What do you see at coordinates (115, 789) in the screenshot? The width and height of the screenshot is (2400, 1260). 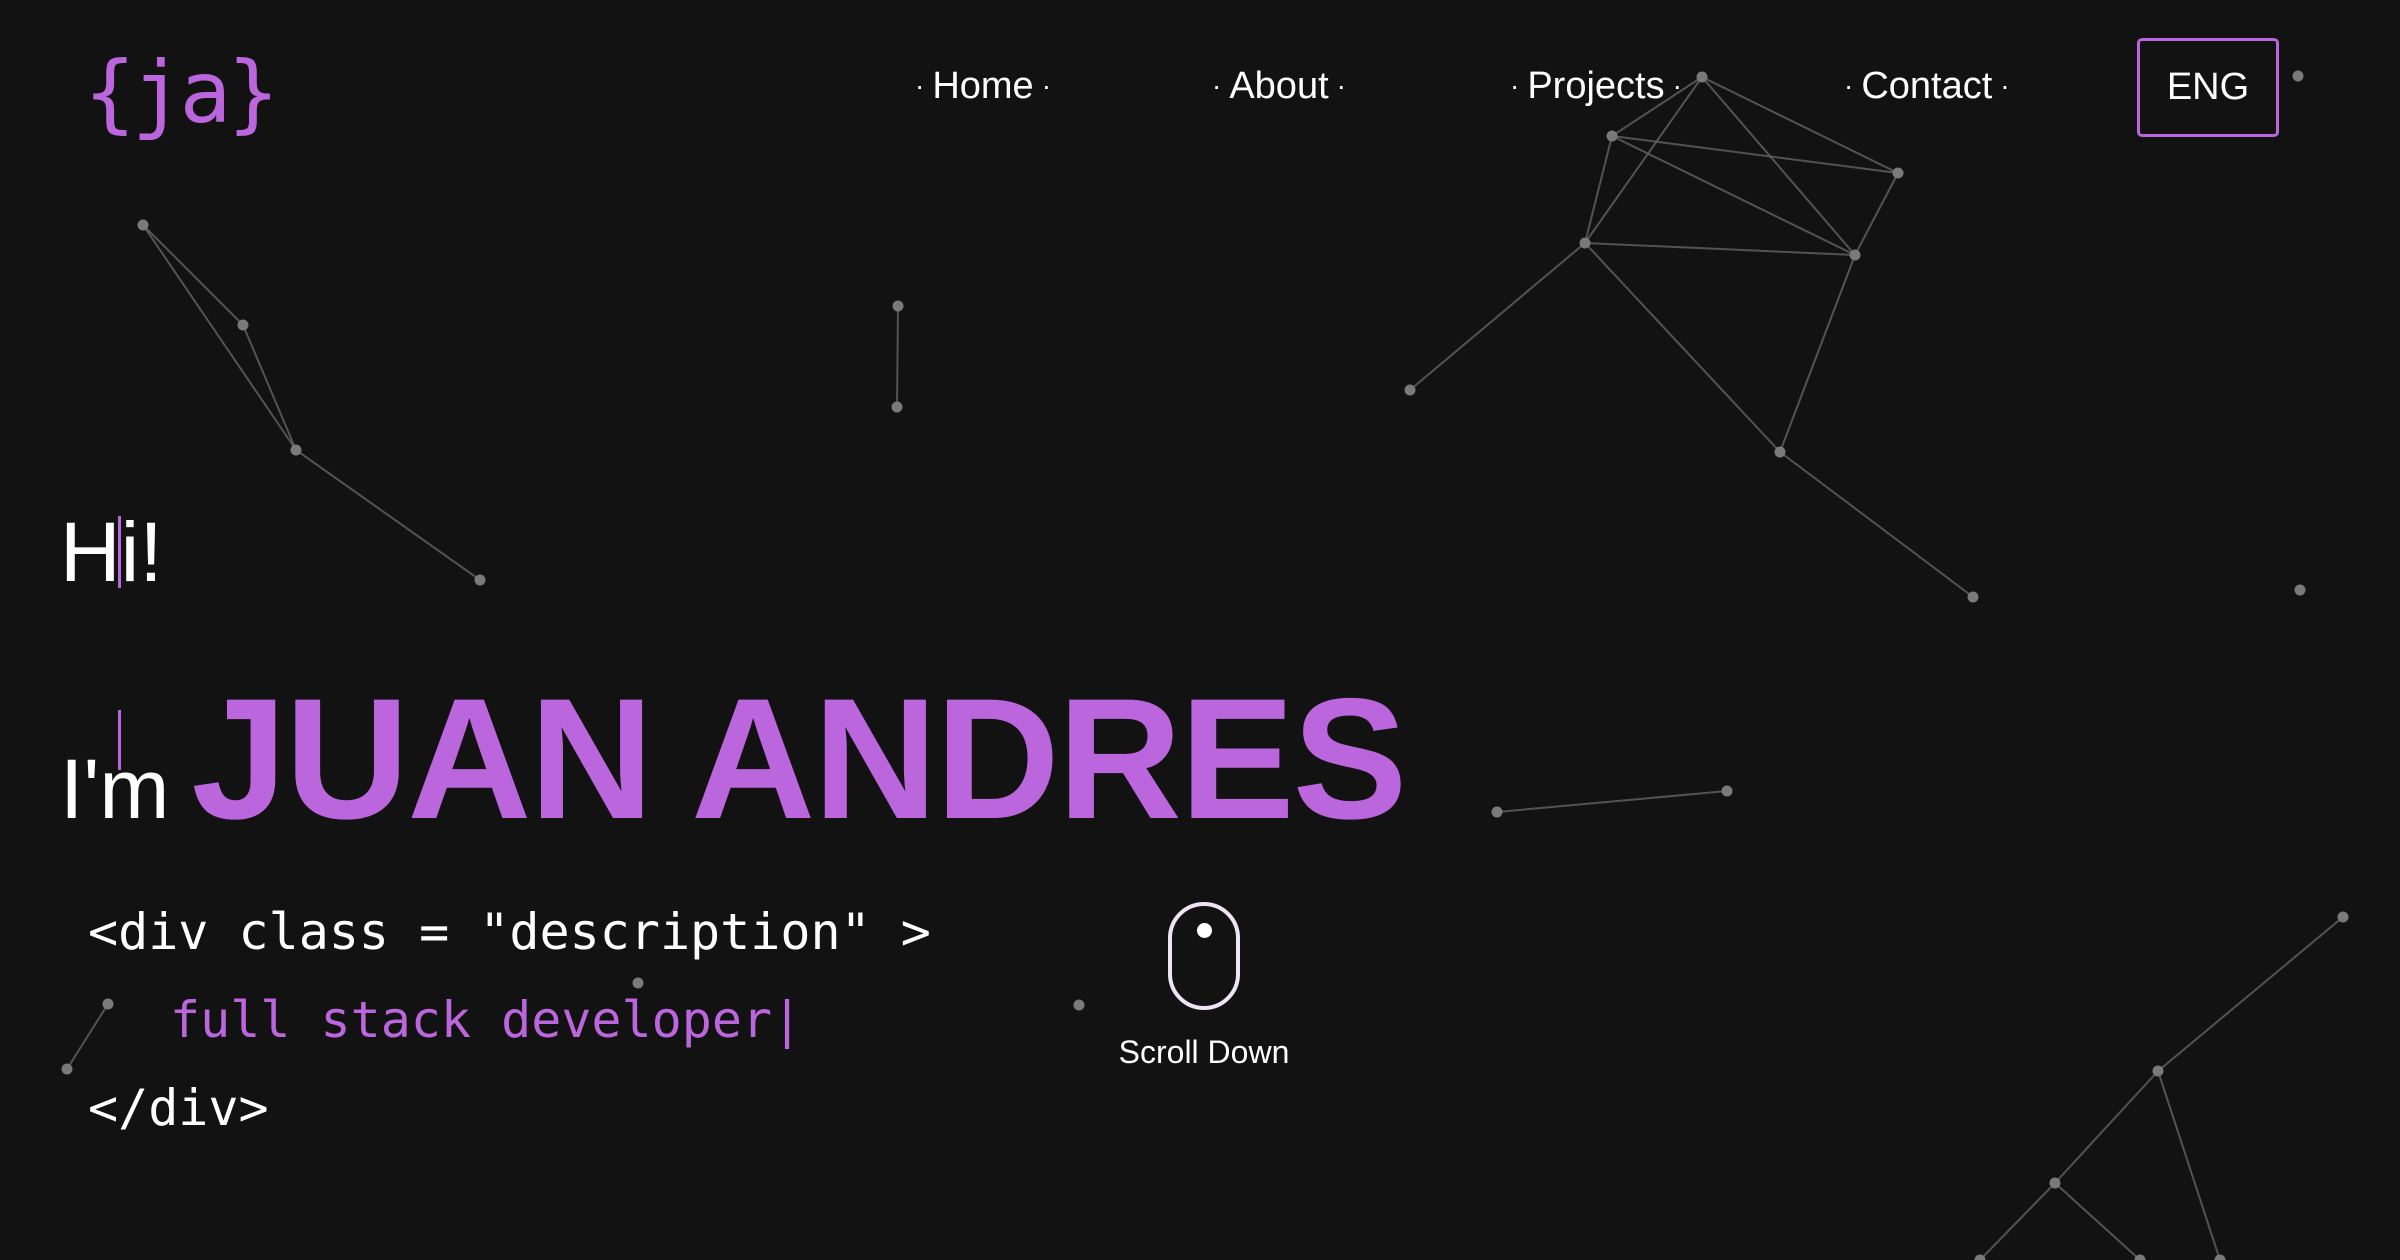 I see `im-text: I'm` at bounding box center [115, 789].